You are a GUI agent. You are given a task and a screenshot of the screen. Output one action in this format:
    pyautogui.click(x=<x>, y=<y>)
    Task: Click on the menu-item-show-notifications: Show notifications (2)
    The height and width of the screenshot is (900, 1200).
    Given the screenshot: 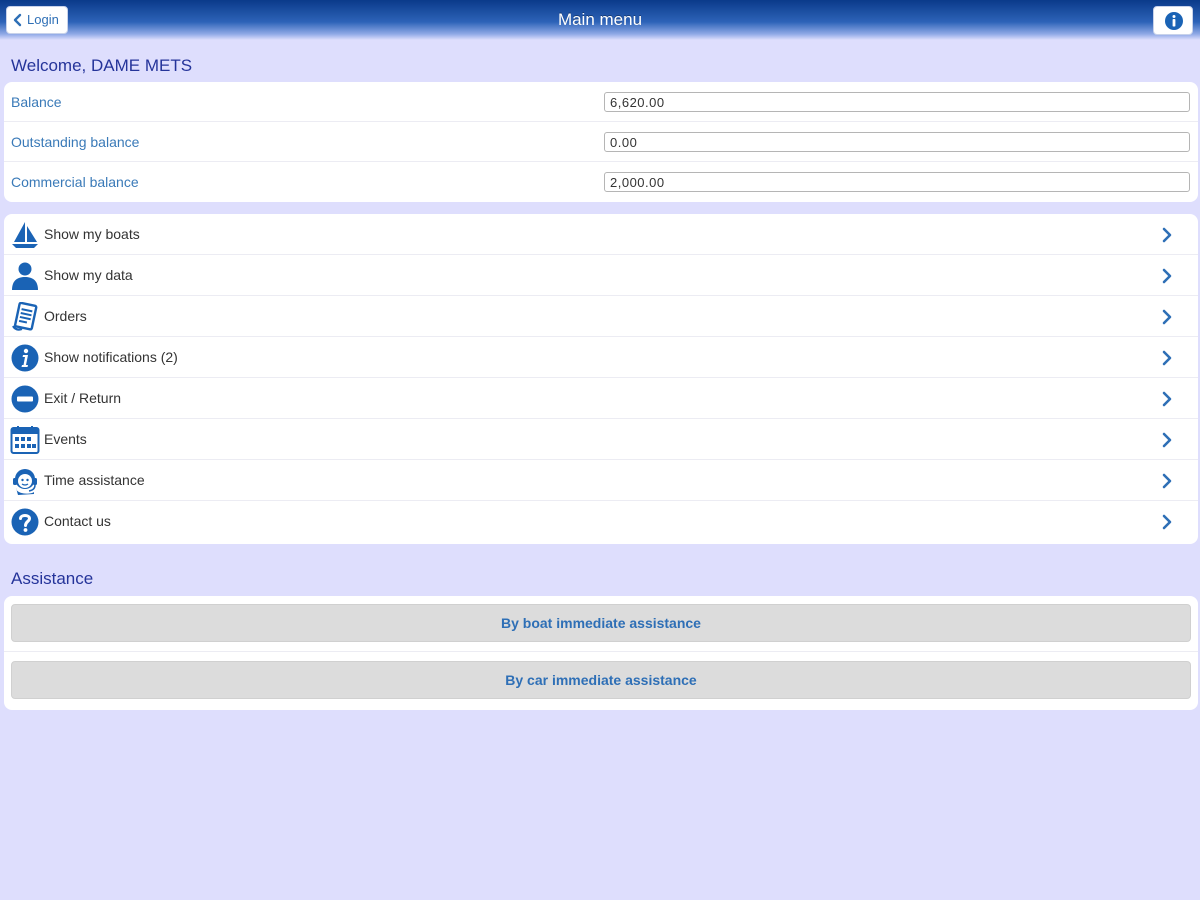 What is the action you would take?
    pyautogui.click(x=601, y=357)
    